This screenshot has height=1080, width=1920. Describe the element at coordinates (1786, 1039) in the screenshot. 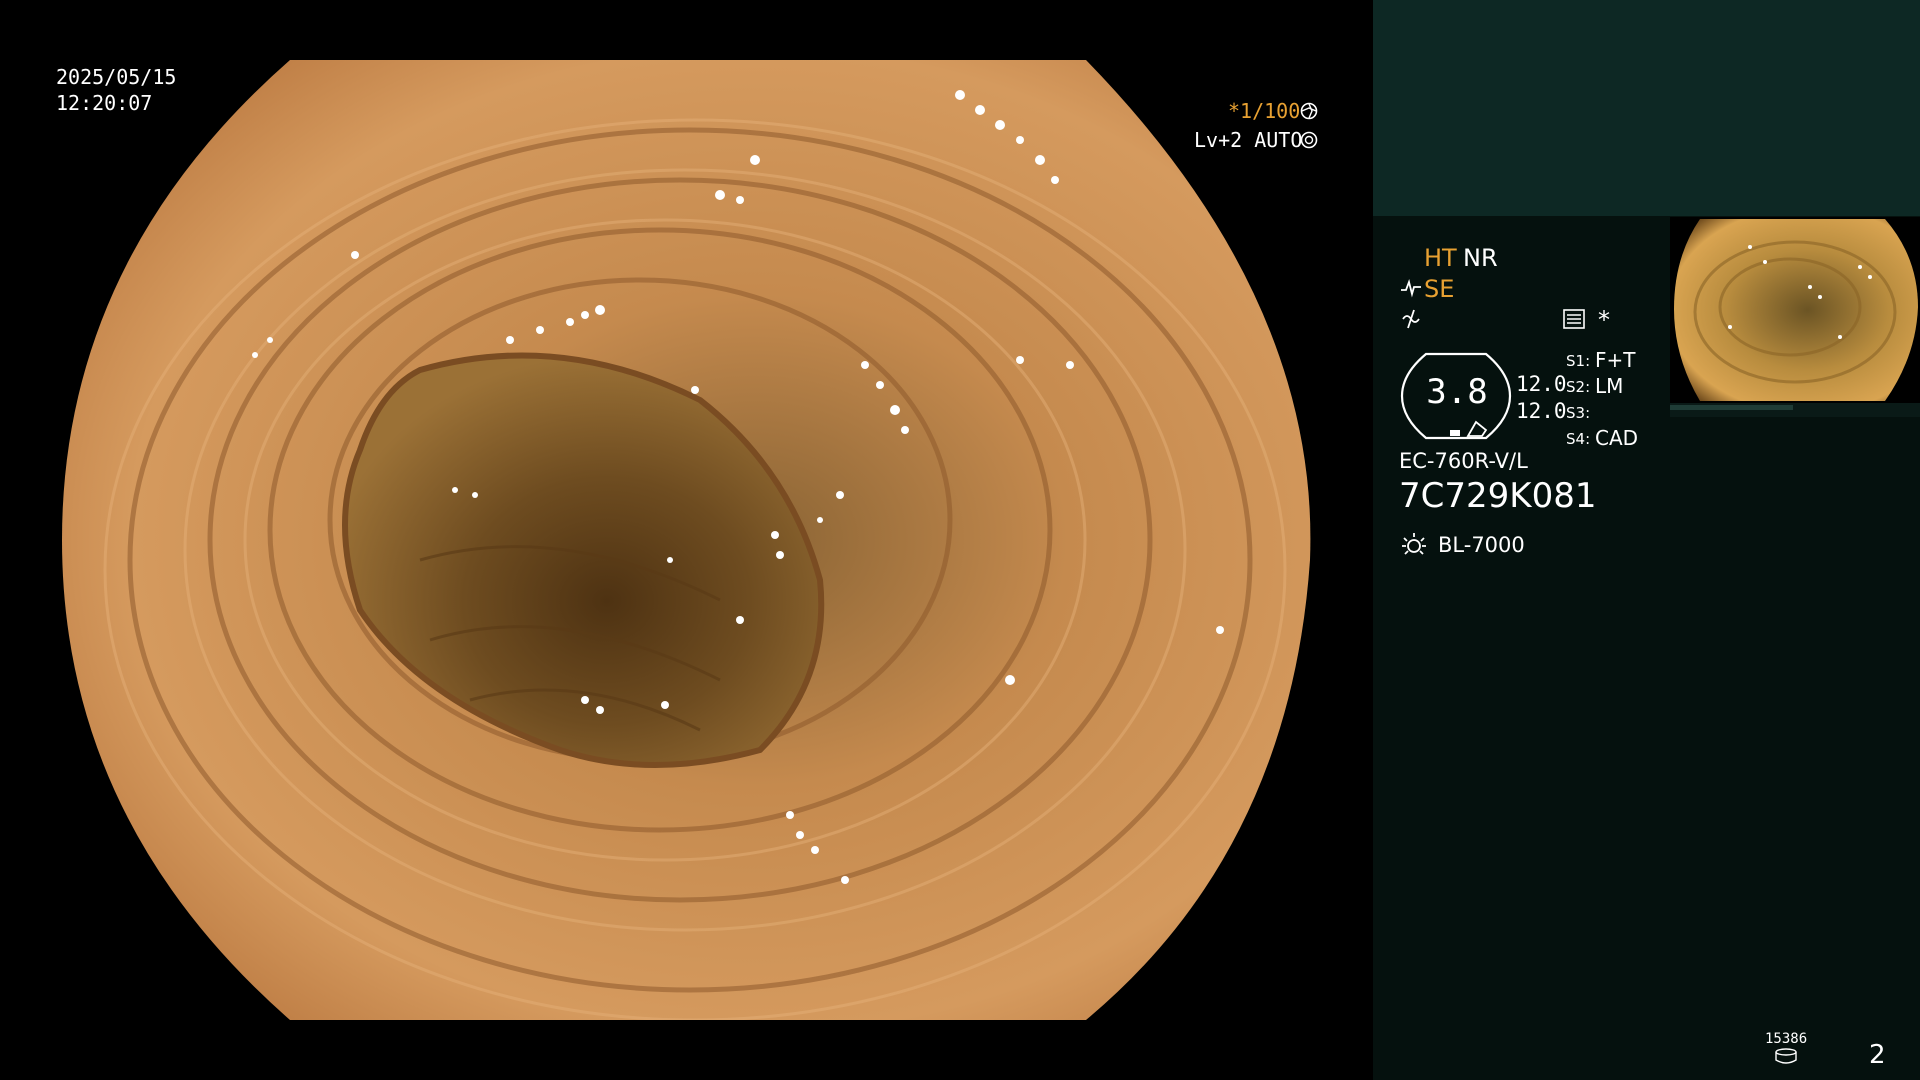

I see `storage-counter: 15386` at that location.